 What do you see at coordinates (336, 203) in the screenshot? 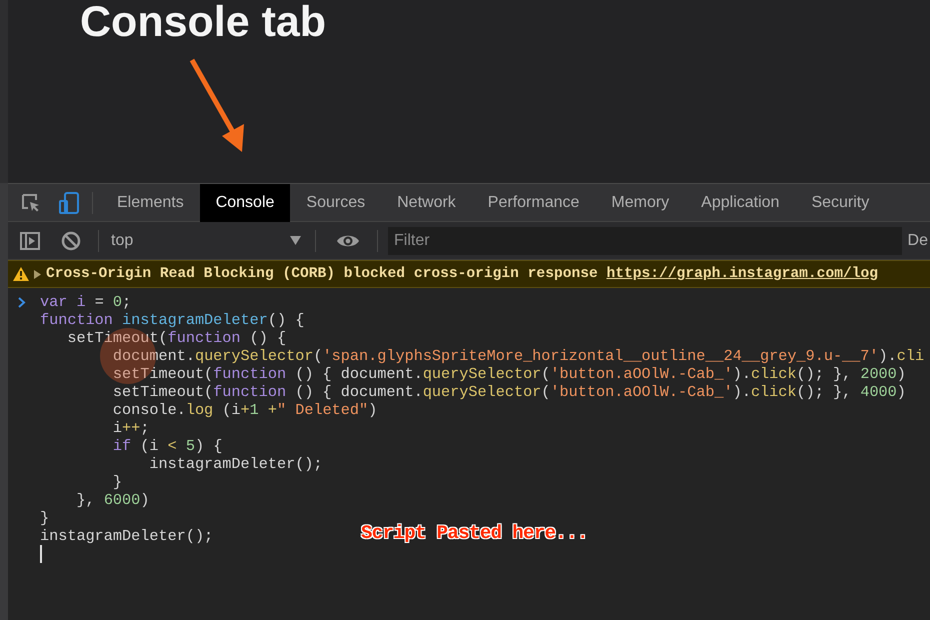
I see `tab: Sources` at bounding box center [336, 203].